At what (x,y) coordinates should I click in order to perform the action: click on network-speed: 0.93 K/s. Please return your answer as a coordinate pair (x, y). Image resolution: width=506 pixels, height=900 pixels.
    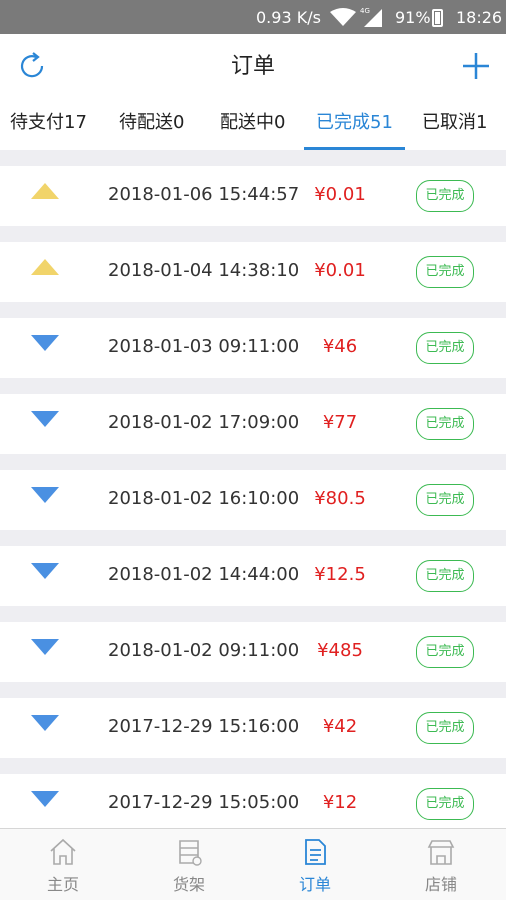
    Looking at the image, I should click on (288, 17).